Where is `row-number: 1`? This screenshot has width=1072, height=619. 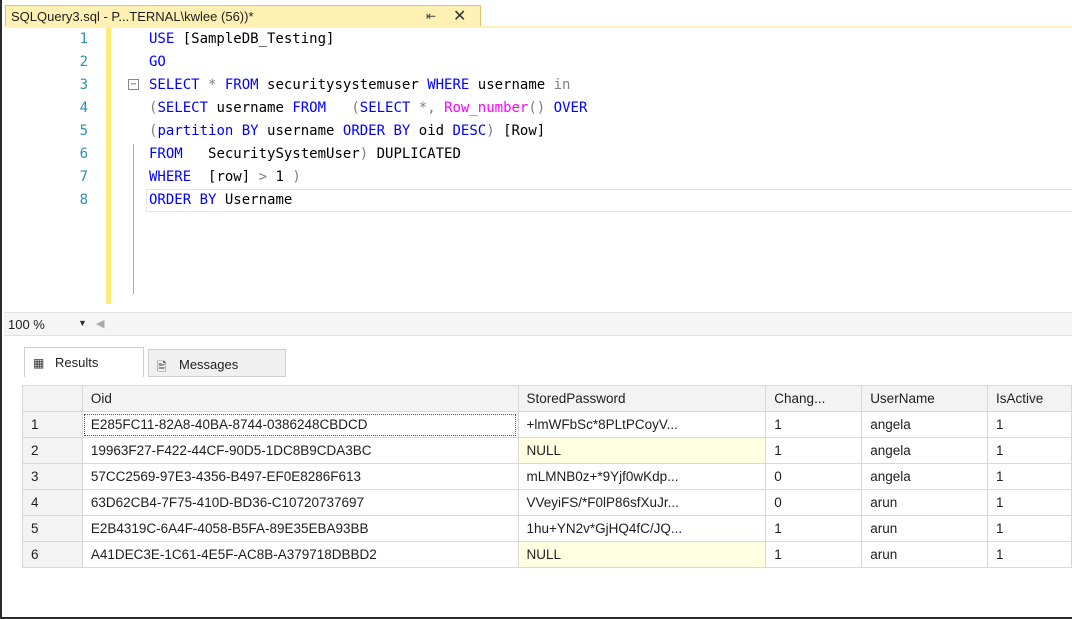
row-number: 1 is located at coordinates (52, 424).